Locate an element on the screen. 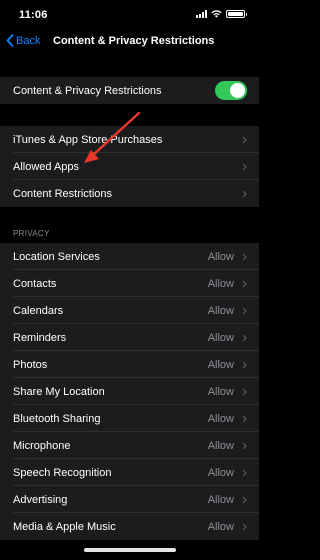  speech-recognition-row: Speech Recognition Allow is located at coordinates (129, 472).